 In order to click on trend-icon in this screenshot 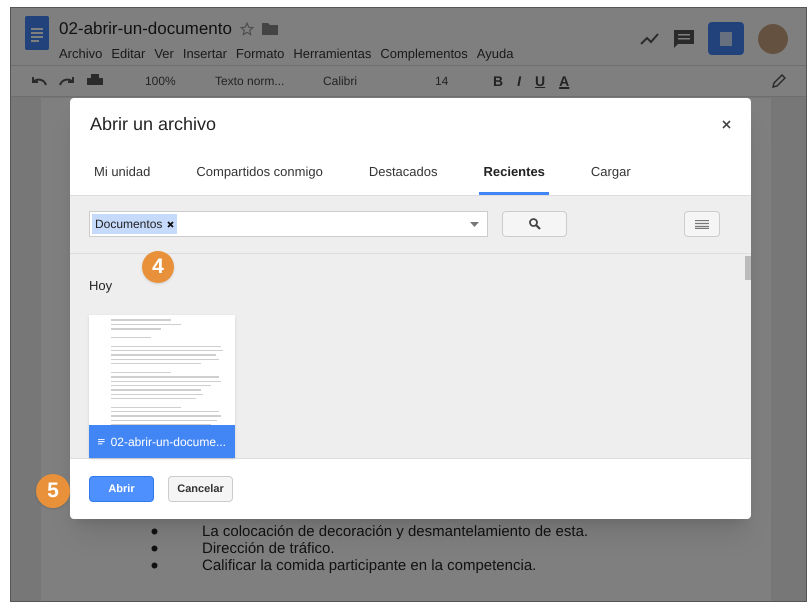, I will do `click(650, 39)`.